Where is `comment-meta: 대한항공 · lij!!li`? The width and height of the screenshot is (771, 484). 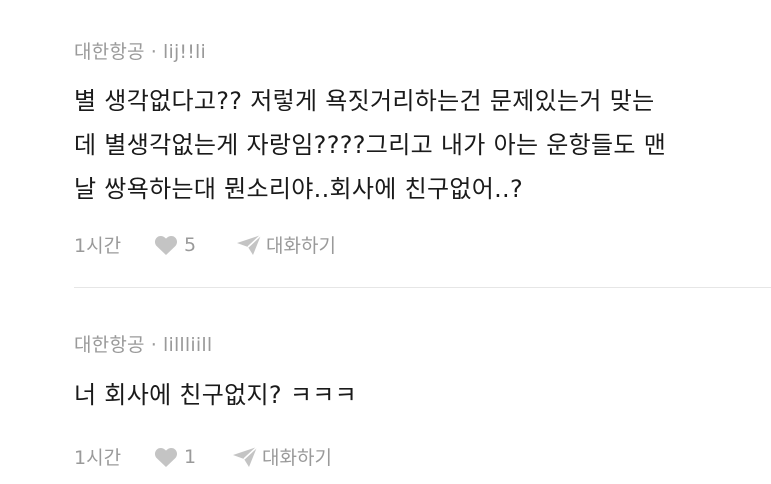
comment-meta: 대한항공 · lij!!li is located at coordinates (140, 50).